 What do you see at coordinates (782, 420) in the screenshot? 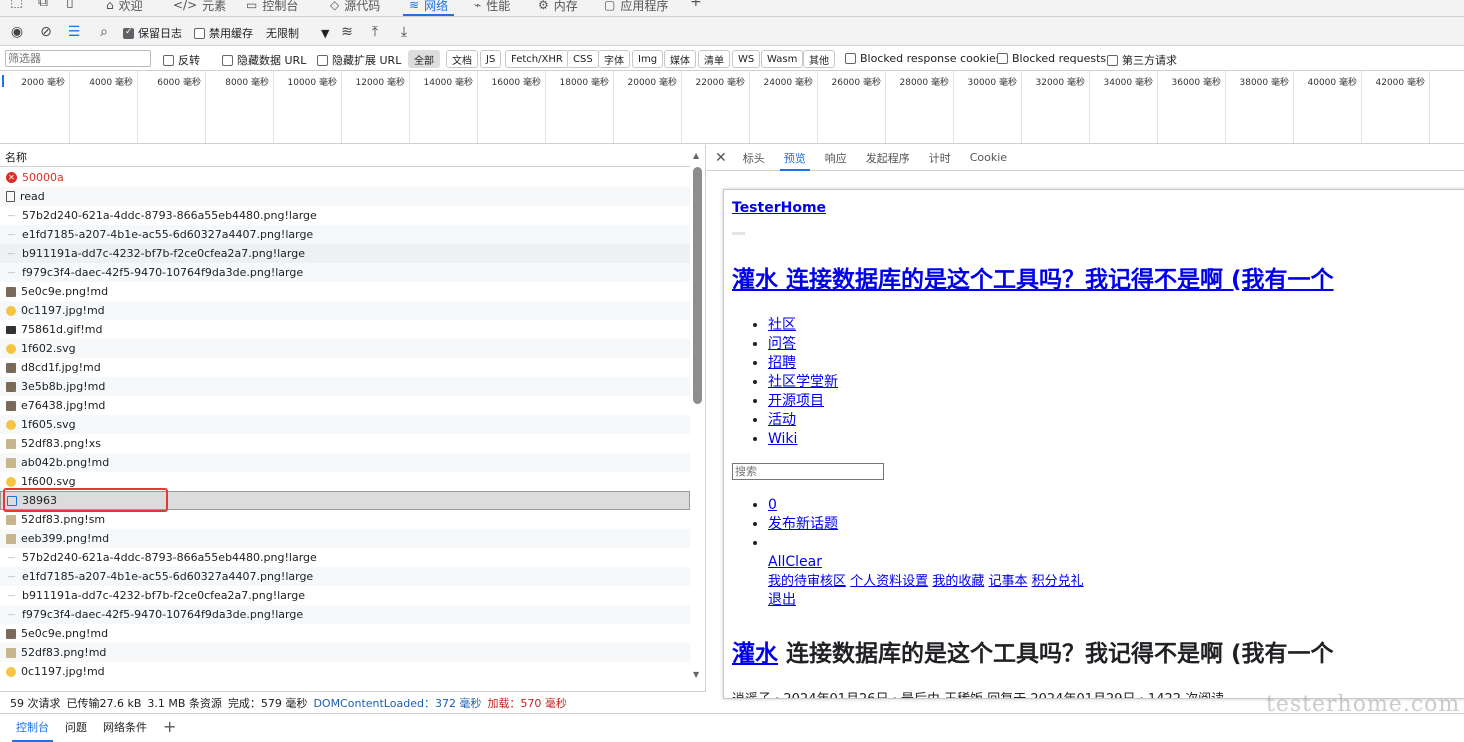
I see `nav-link: 活动` at bounding box center [782, 420].